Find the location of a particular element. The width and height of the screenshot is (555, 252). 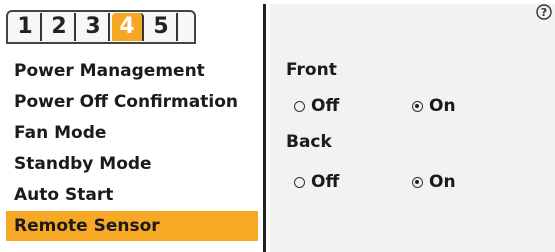

back-on-label: On is located at coordinates (442, 182).